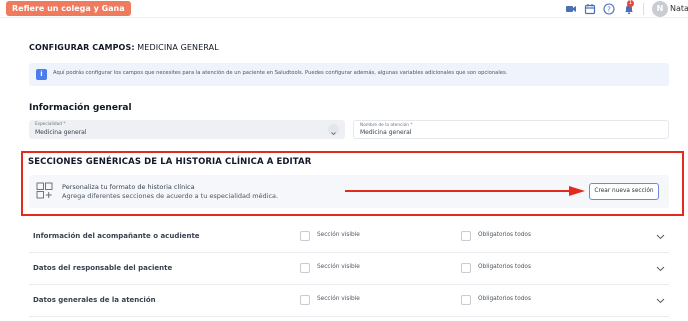 The image size is (688, 321). I want to click on section-row-title: Datos del responsable del paciente, so click(103, 268).